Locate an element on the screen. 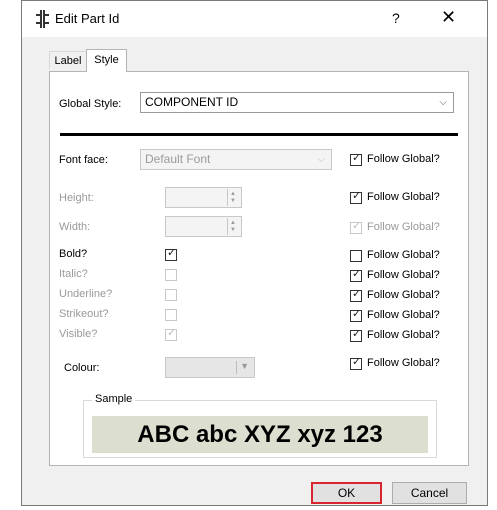 The width and height of the screenshot is (497, 510). help-button: ? is located at coordinates (396, 18).